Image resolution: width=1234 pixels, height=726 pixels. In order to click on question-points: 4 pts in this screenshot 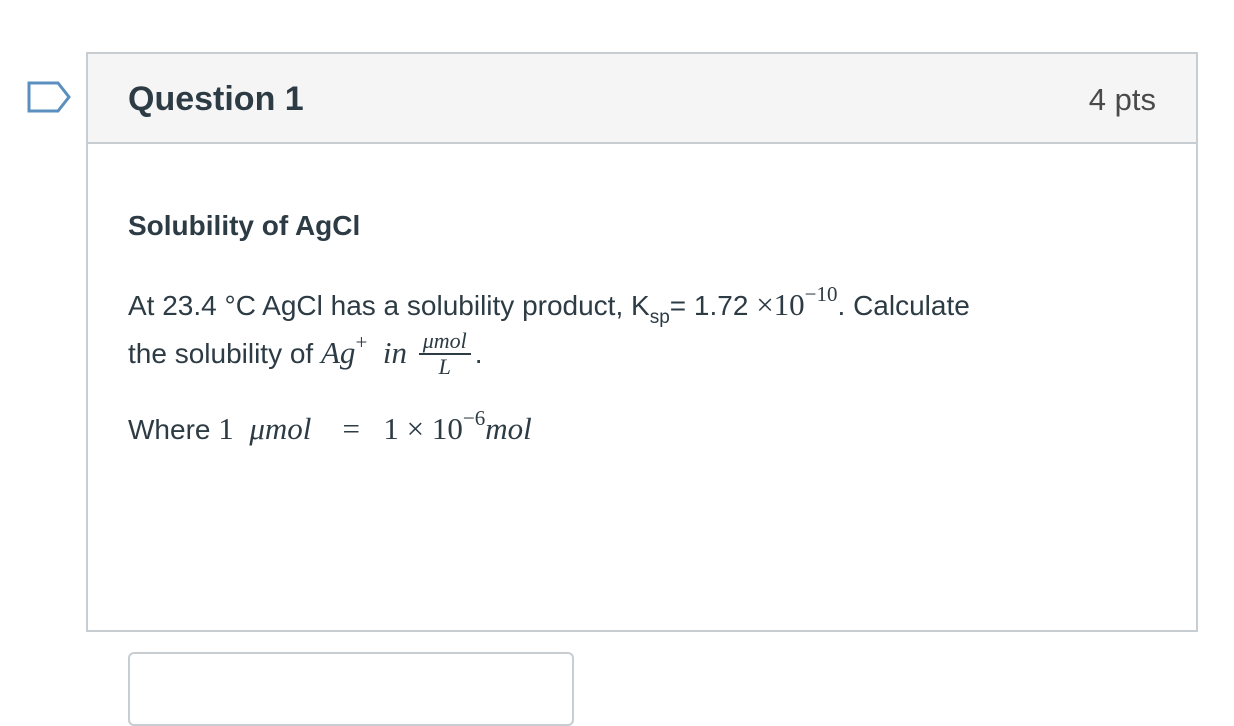, I will do `click(1122, 99)`.